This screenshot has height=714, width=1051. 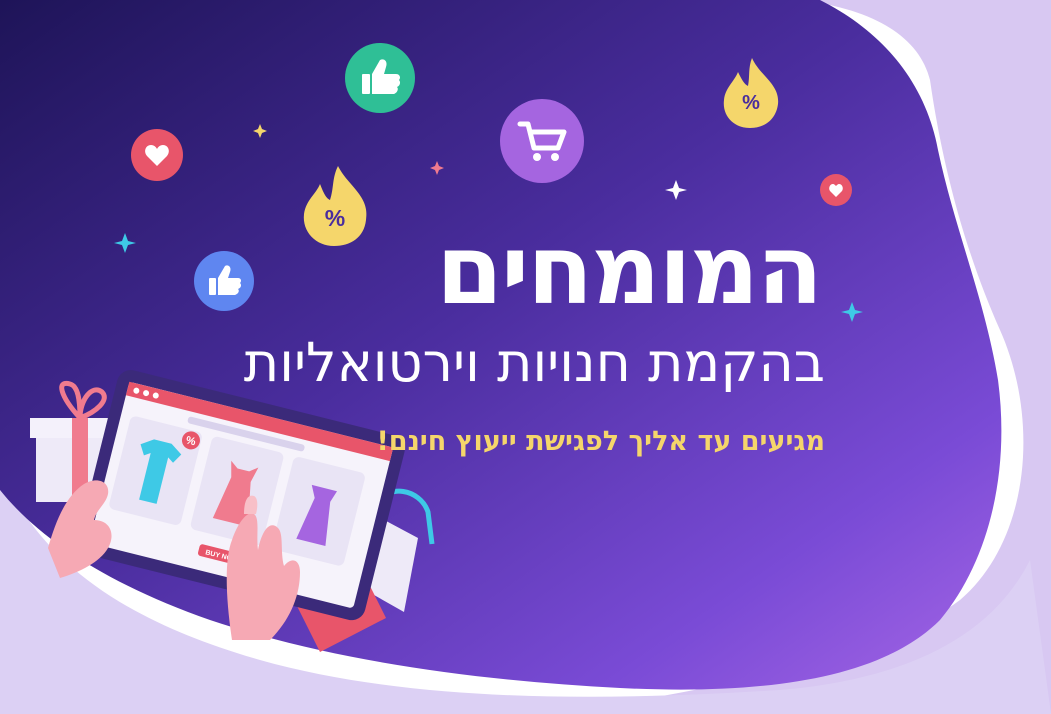 What do you see at coordinates (542, 141) in the screenshot?
I see `shopping-cart-icon` at bounding box center [542, 141].